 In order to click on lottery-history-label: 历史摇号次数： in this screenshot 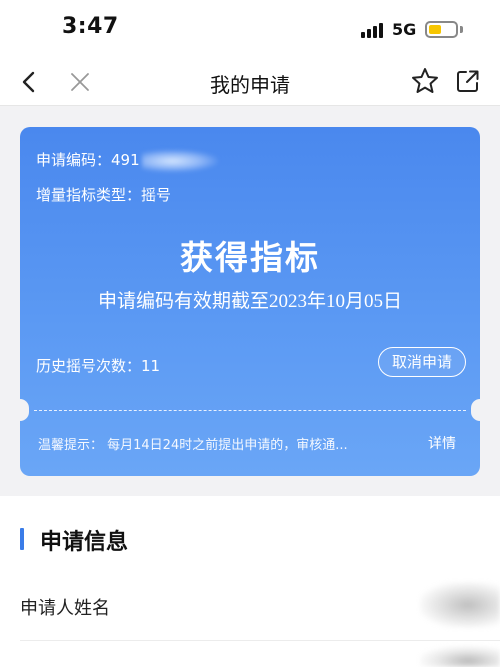, I will do `click(89, 366)`.